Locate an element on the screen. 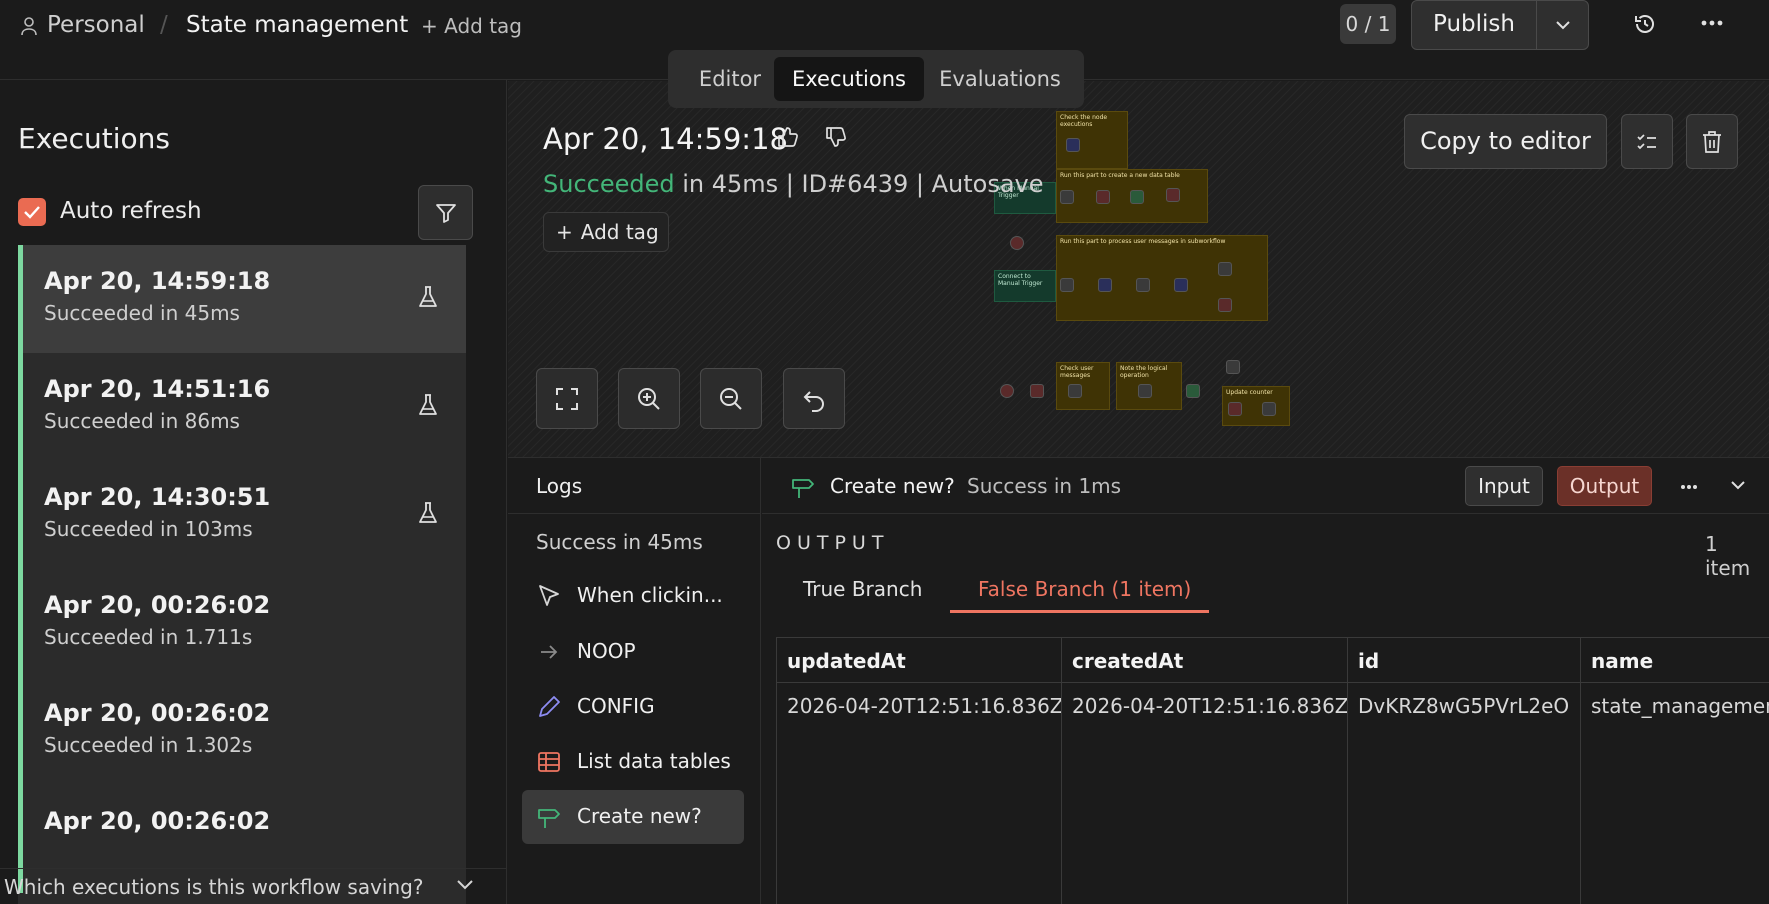  zoom-out-icon is located at coordinates (731, 399).